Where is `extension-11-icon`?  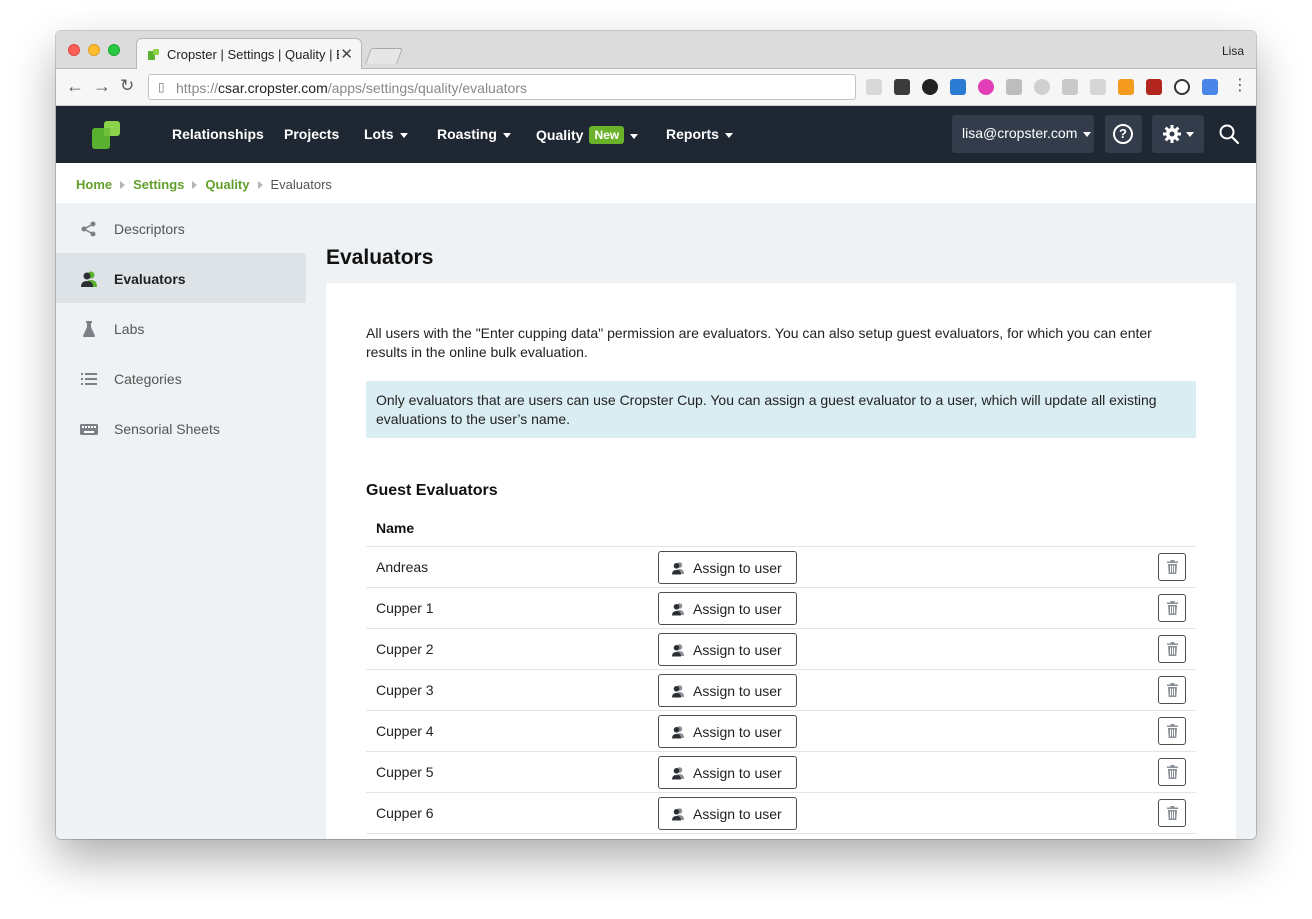
extension-11-icon is located at coordinates (1154, 87).